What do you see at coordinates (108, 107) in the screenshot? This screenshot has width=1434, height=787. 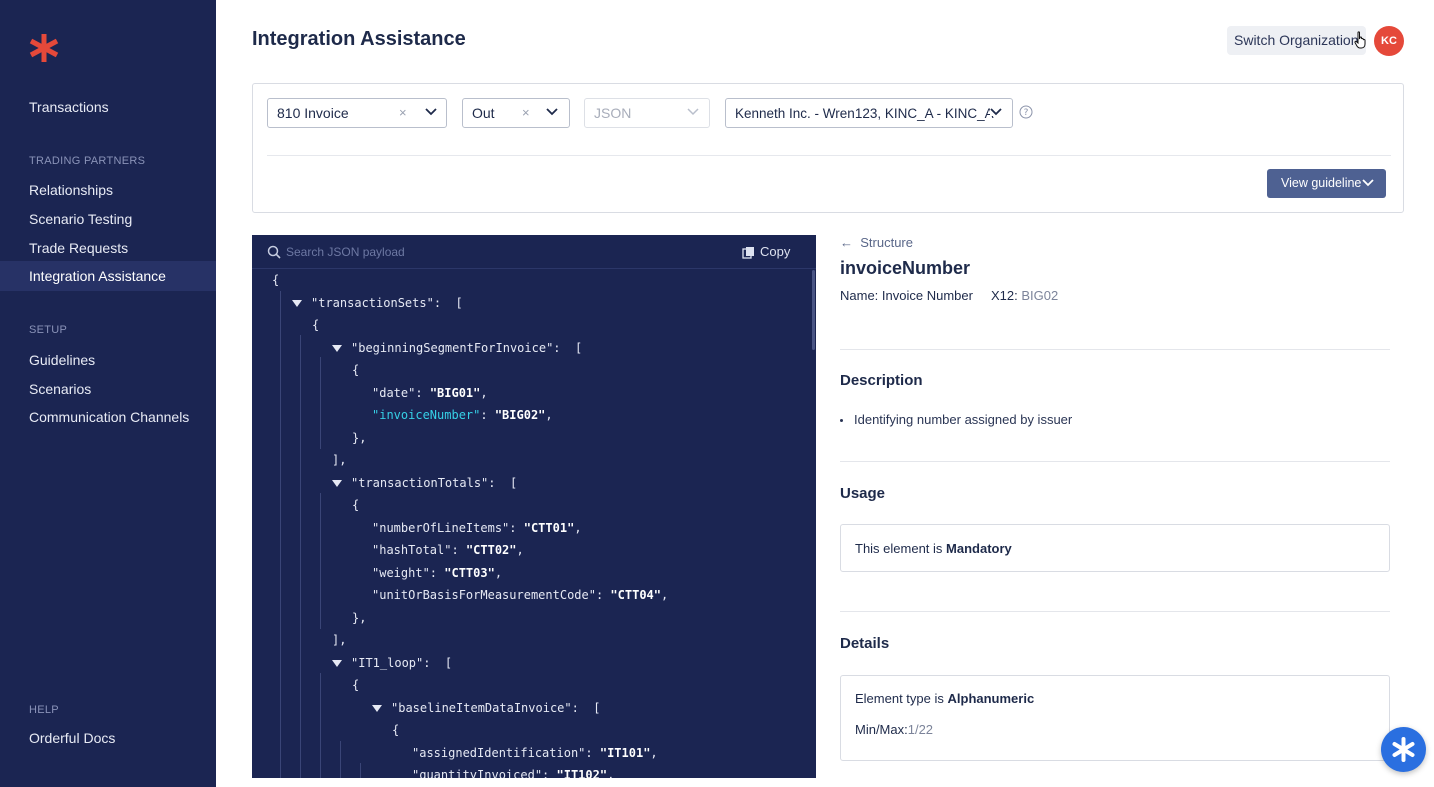 I see `sidebar-item-transactions: Transactions` at bounding box center [108, 107].